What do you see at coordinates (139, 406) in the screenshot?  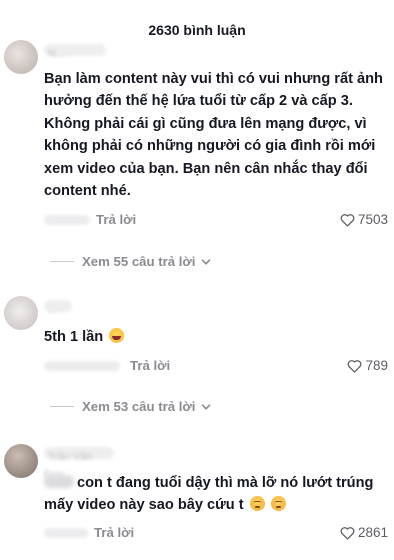 I see `view-replies-label: Xem 53 câu trả lời` at bounding box center [139, 406].